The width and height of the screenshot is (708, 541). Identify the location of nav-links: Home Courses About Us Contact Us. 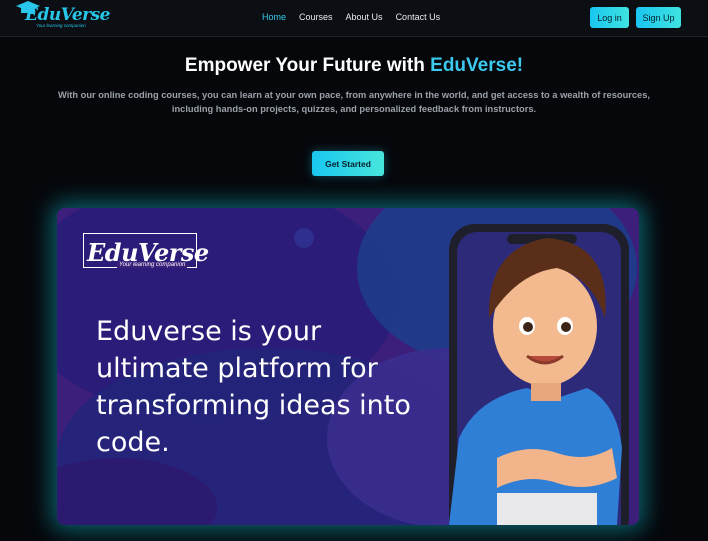
(357, 17).